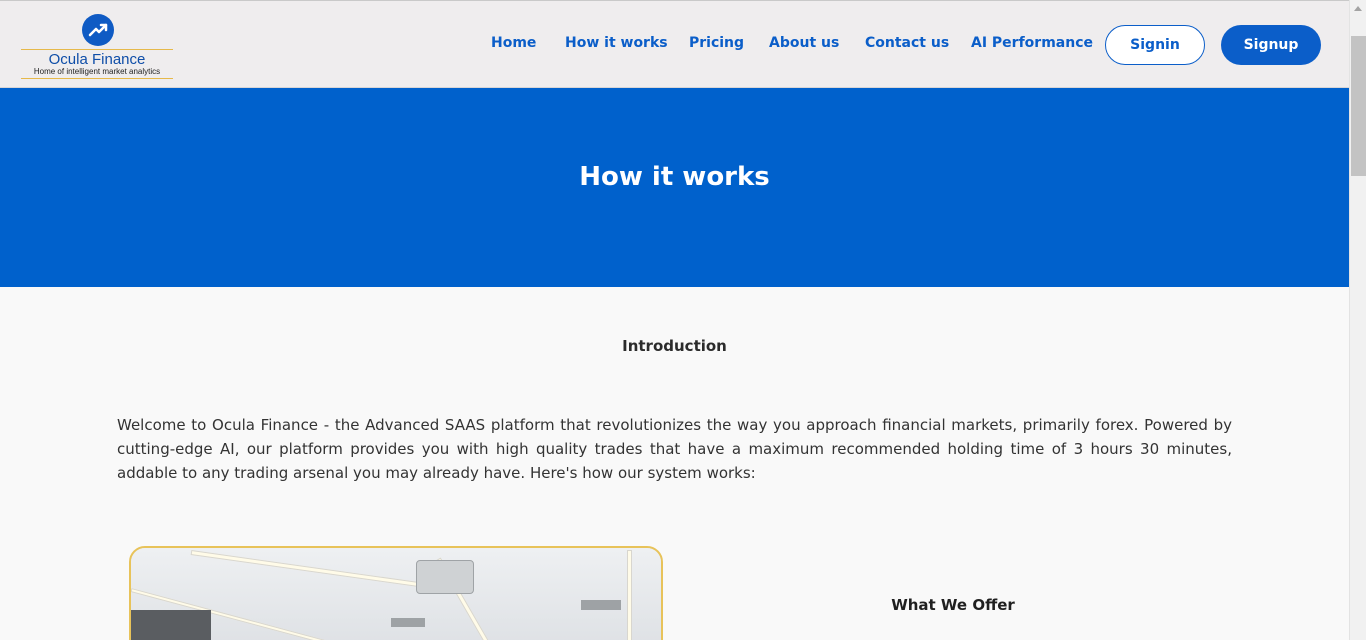 The width and height of the screenshot is (1366, 640). I want to click on page-title: How it works, so click(674, 177).